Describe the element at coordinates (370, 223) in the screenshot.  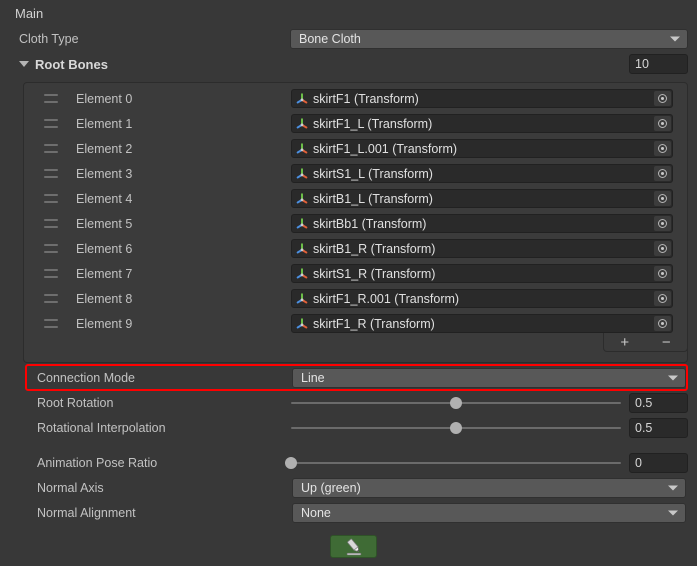
I see `object-field-value: skirtBb1 (Transform)` at that location.